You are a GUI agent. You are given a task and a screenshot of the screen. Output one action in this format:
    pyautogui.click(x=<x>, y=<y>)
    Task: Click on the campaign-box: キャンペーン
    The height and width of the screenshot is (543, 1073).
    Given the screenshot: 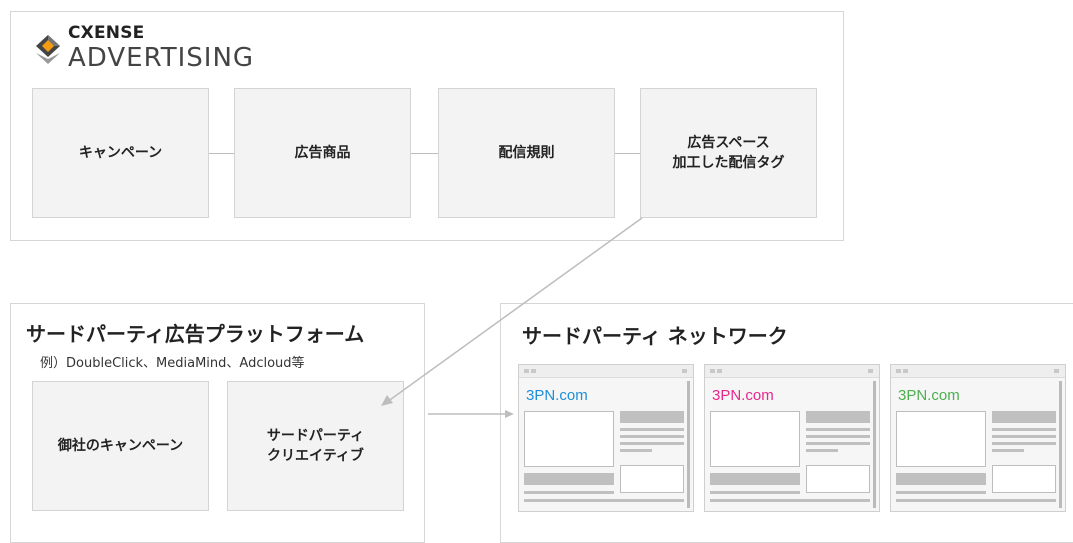 What is the action you would take?
    pyautogui.click(x=120, y=153)
    